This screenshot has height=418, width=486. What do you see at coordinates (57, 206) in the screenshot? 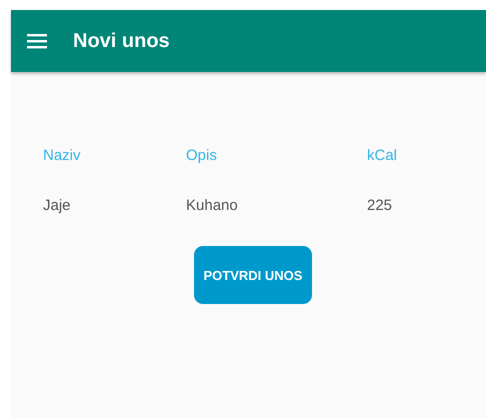
I see `table-cell-text: Jaje` at bounding box center [57, 206].